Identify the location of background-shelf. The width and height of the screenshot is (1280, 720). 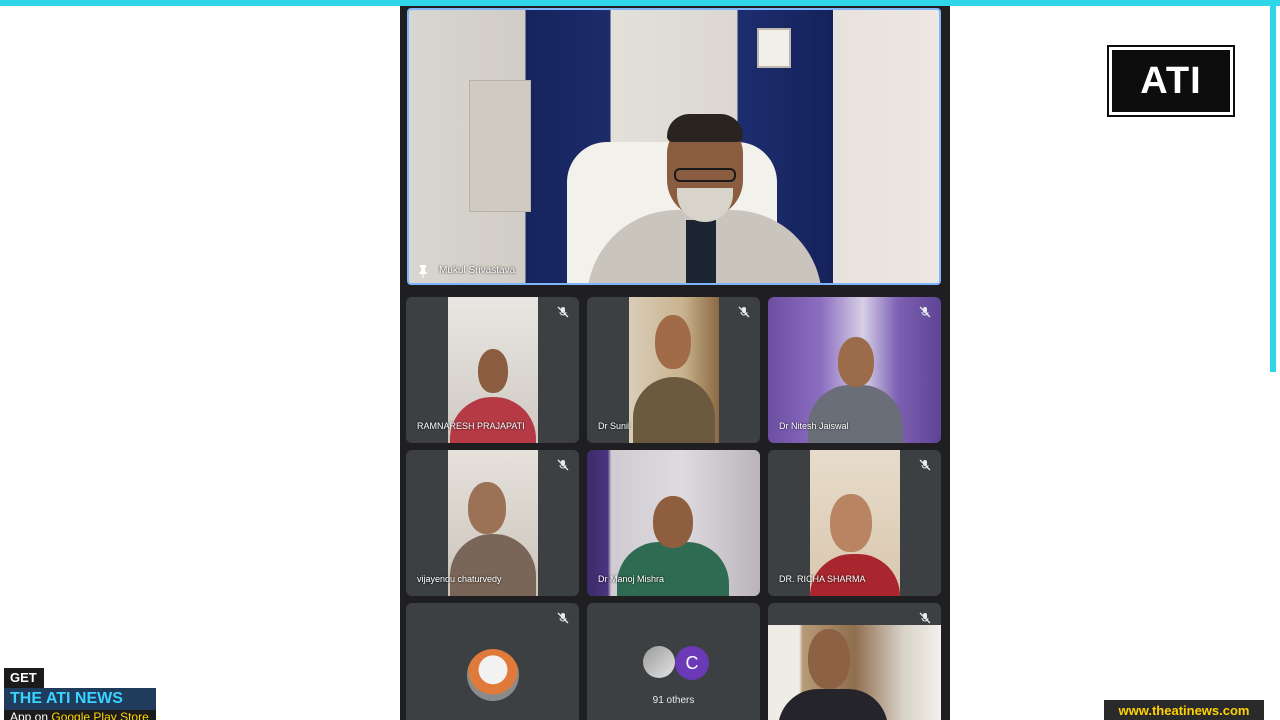
(500, 146).